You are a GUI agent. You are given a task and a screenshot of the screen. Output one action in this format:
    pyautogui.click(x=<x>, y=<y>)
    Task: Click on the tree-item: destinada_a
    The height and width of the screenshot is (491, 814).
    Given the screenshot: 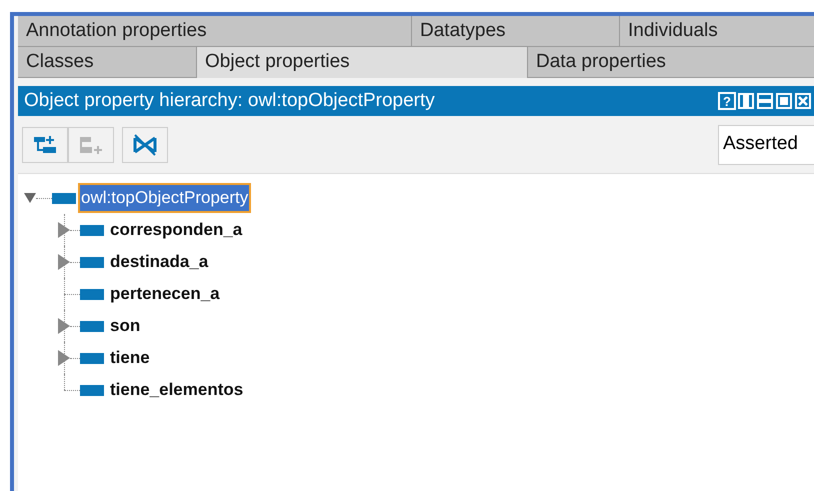 What is the action you would take?
    pyautogui.click(x=159, y=262)
    